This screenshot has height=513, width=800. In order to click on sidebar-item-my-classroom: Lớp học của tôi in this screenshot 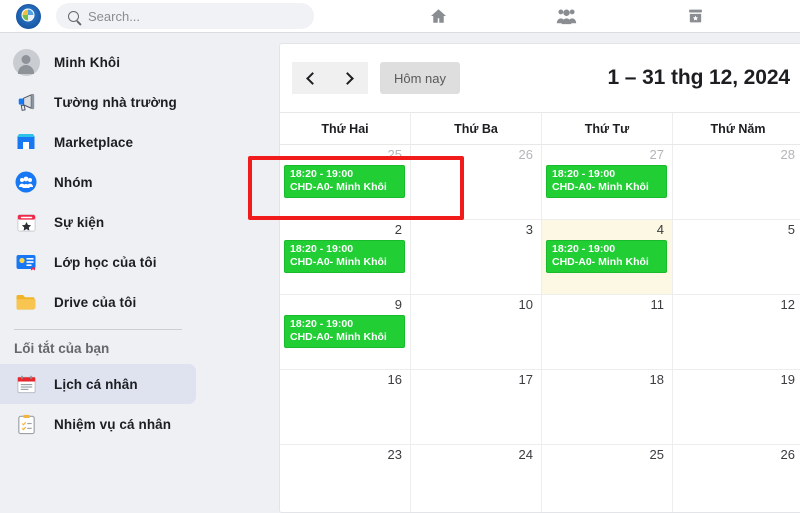, I will do `click(98, 262)`.